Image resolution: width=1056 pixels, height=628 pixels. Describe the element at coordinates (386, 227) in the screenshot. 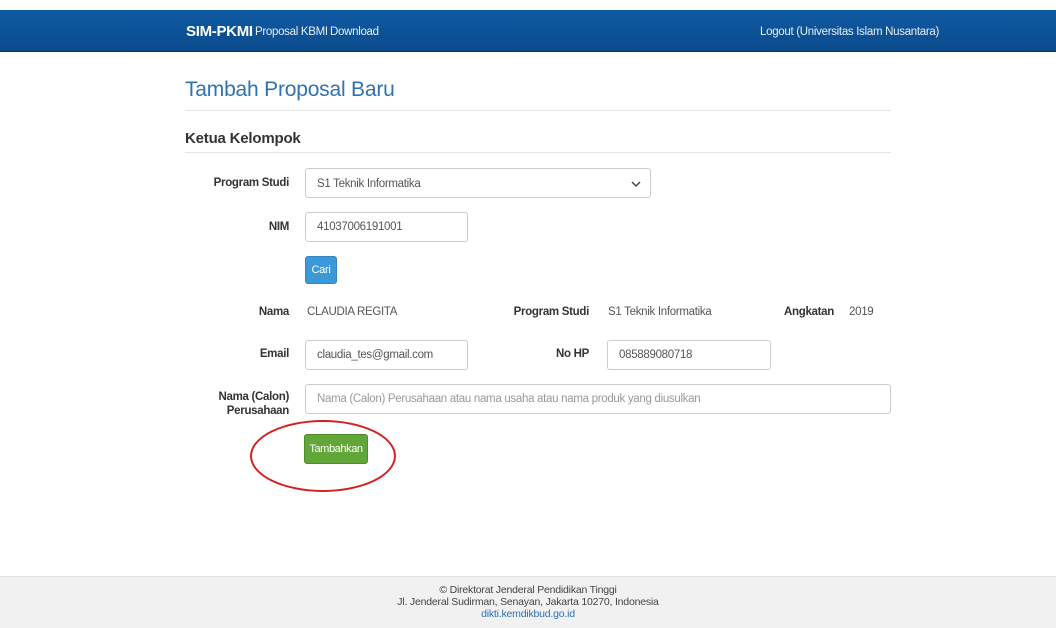

I see `nim-input` at that location.